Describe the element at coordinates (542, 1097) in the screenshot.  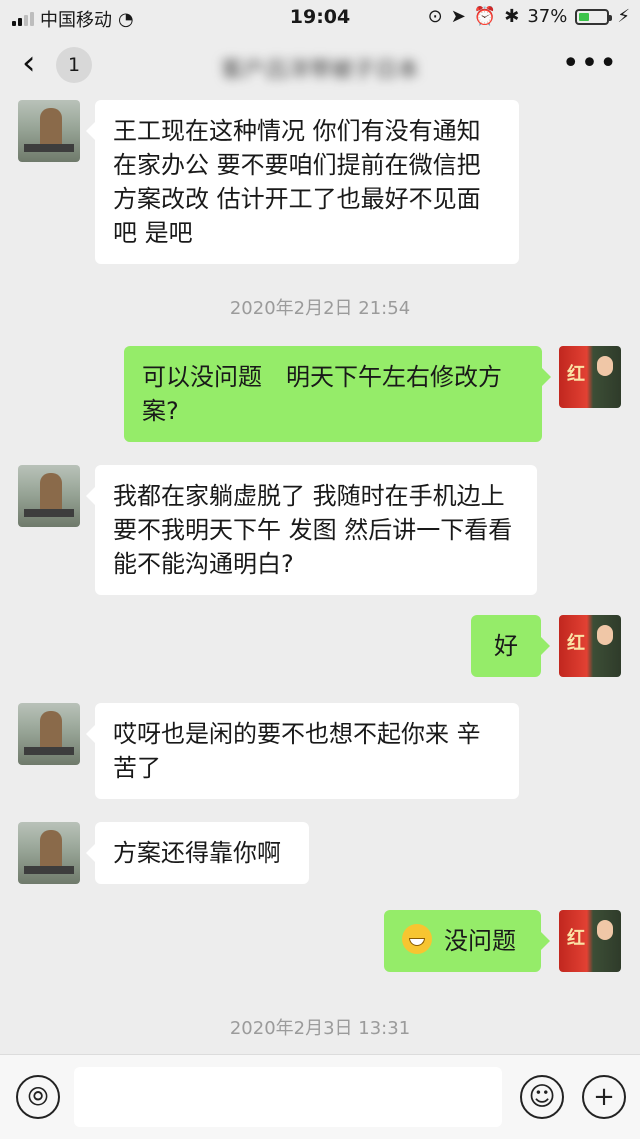
I see `emoji-icon: ☺` at that location.